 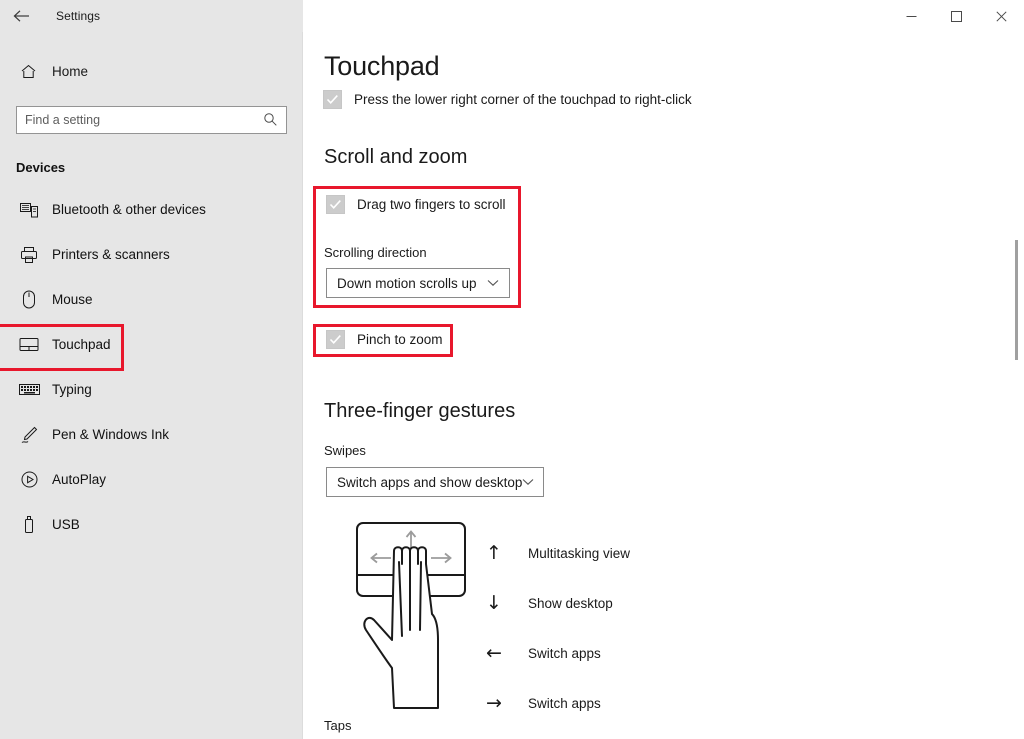 I want to click on legend-item: → Switch apps, so click(x=558, y=703).